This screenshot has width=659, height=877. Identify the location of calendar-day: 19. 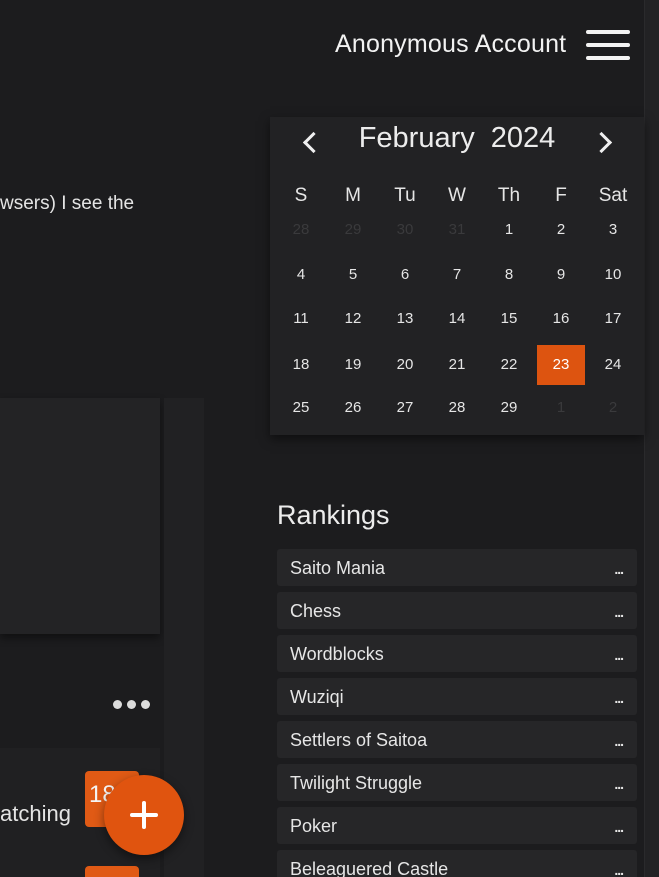
(353, 365).